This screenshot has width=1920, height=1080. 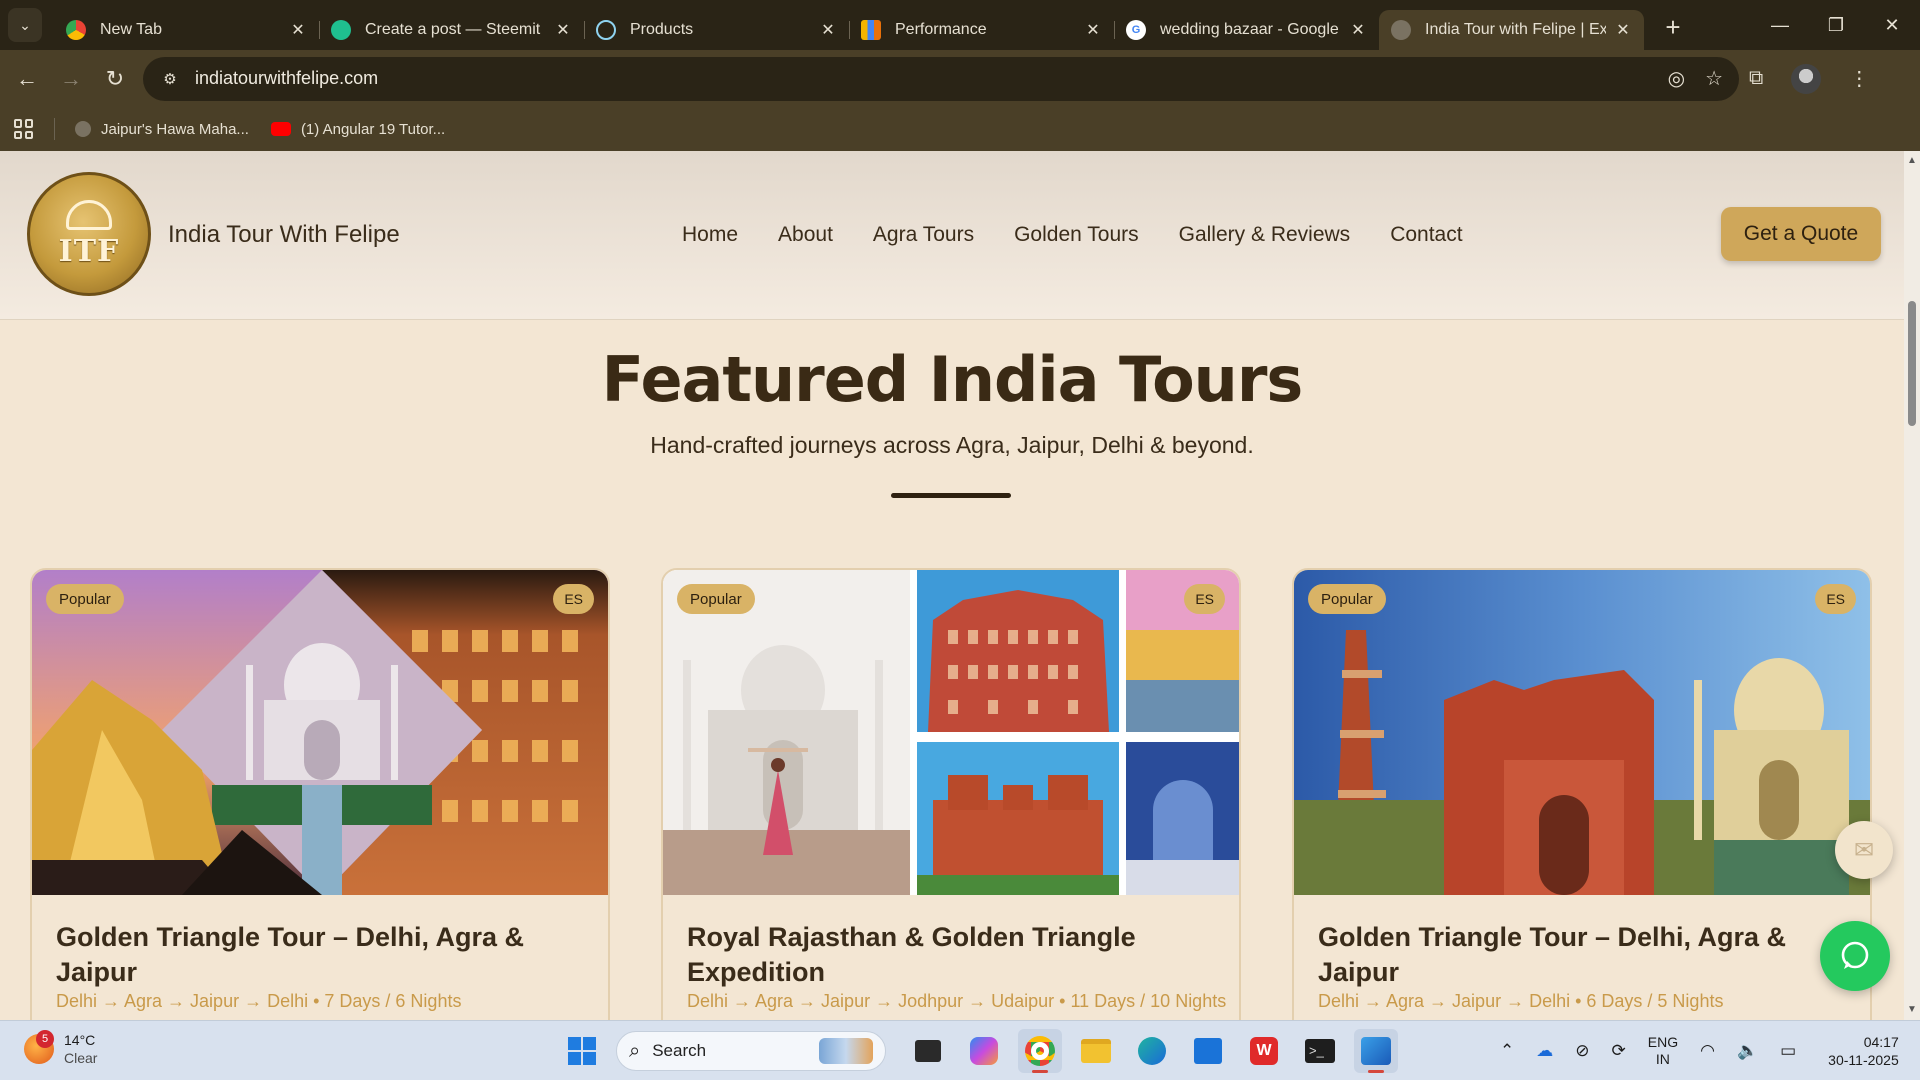 I want to click on nav-about: About, so click(x=805, y=235).